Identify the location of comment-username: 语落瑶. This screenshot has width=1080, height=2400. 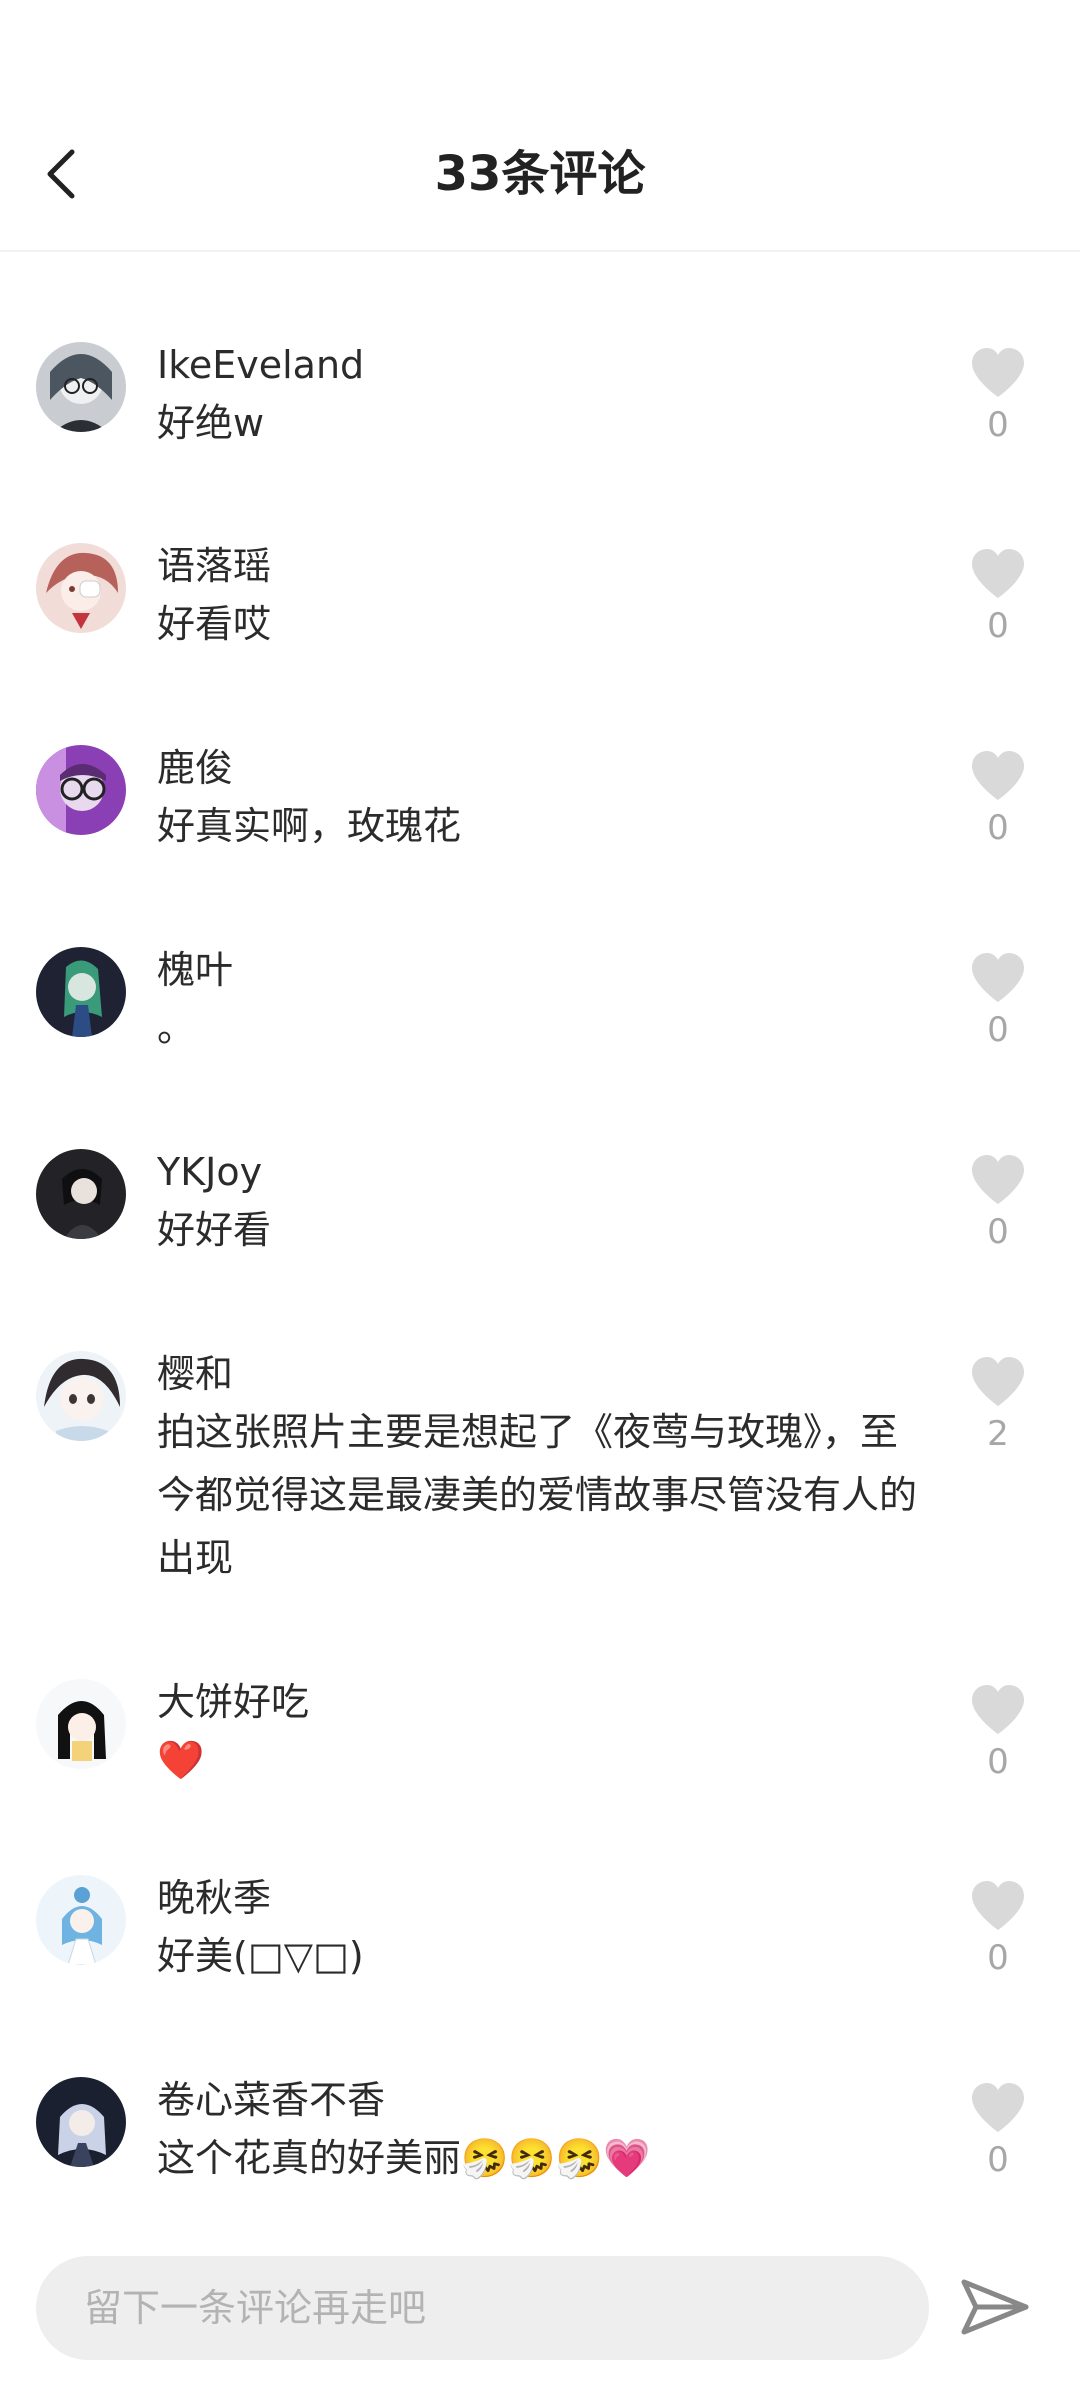
(214, 566).